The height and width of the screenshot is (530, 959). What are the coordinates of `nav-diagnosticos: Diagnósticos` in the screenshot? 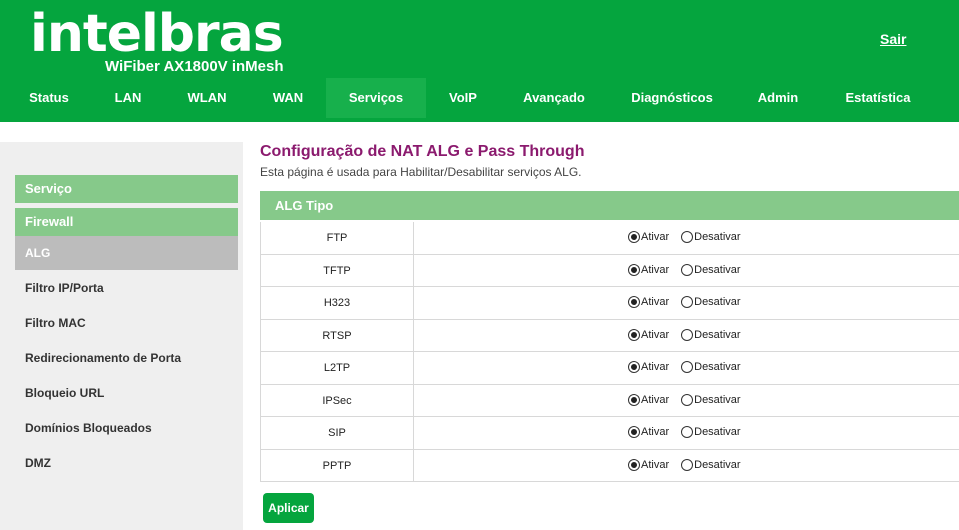 It's located at (672, 98).